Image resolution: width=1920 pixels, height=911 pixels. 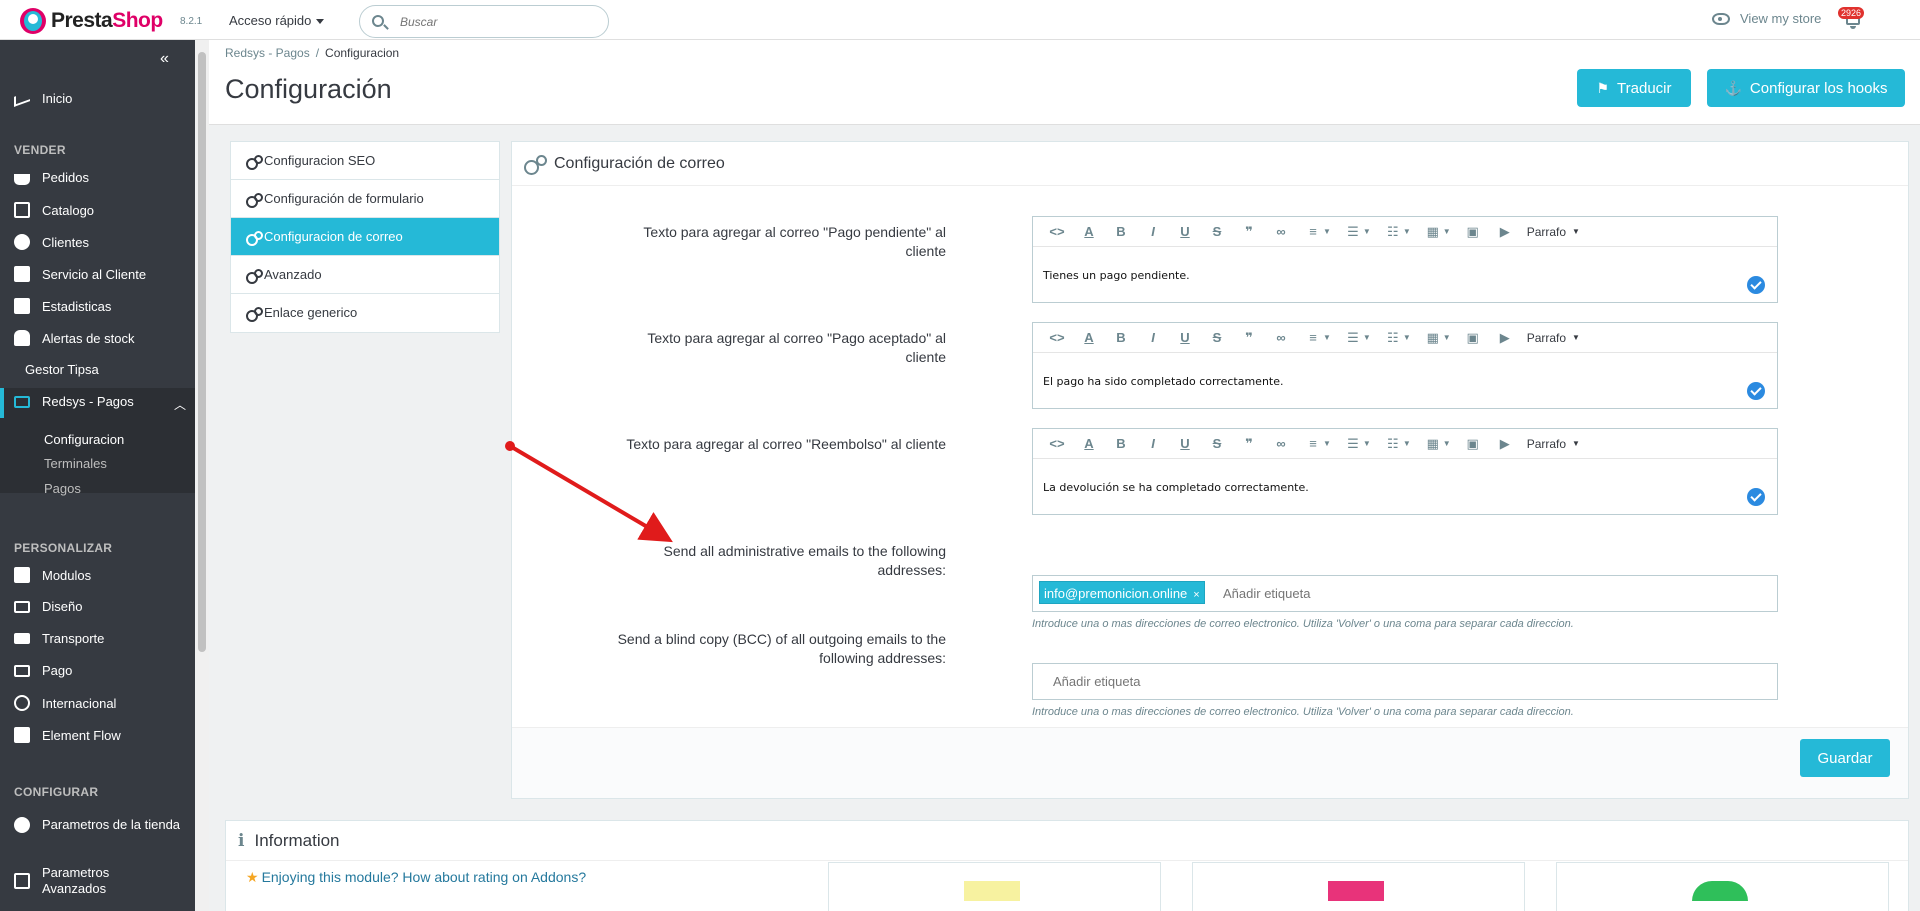 I want to click on sidebar-item-internacional: Internacional, so click(x=65, y=703).